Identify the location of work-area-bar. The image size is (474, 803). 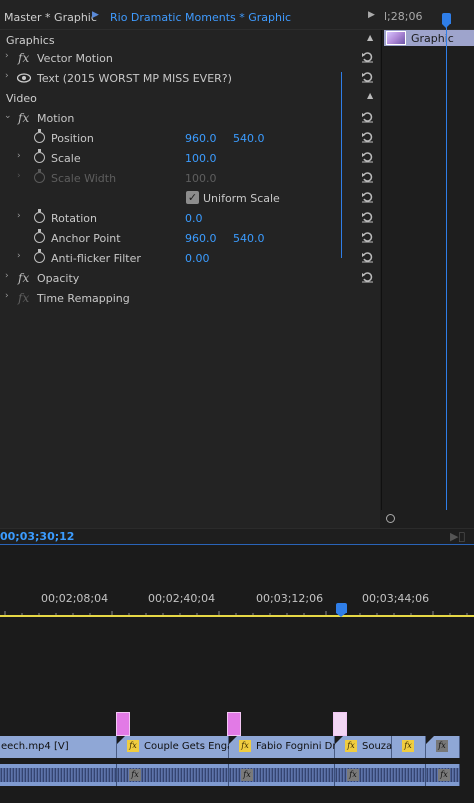
(237, 616).